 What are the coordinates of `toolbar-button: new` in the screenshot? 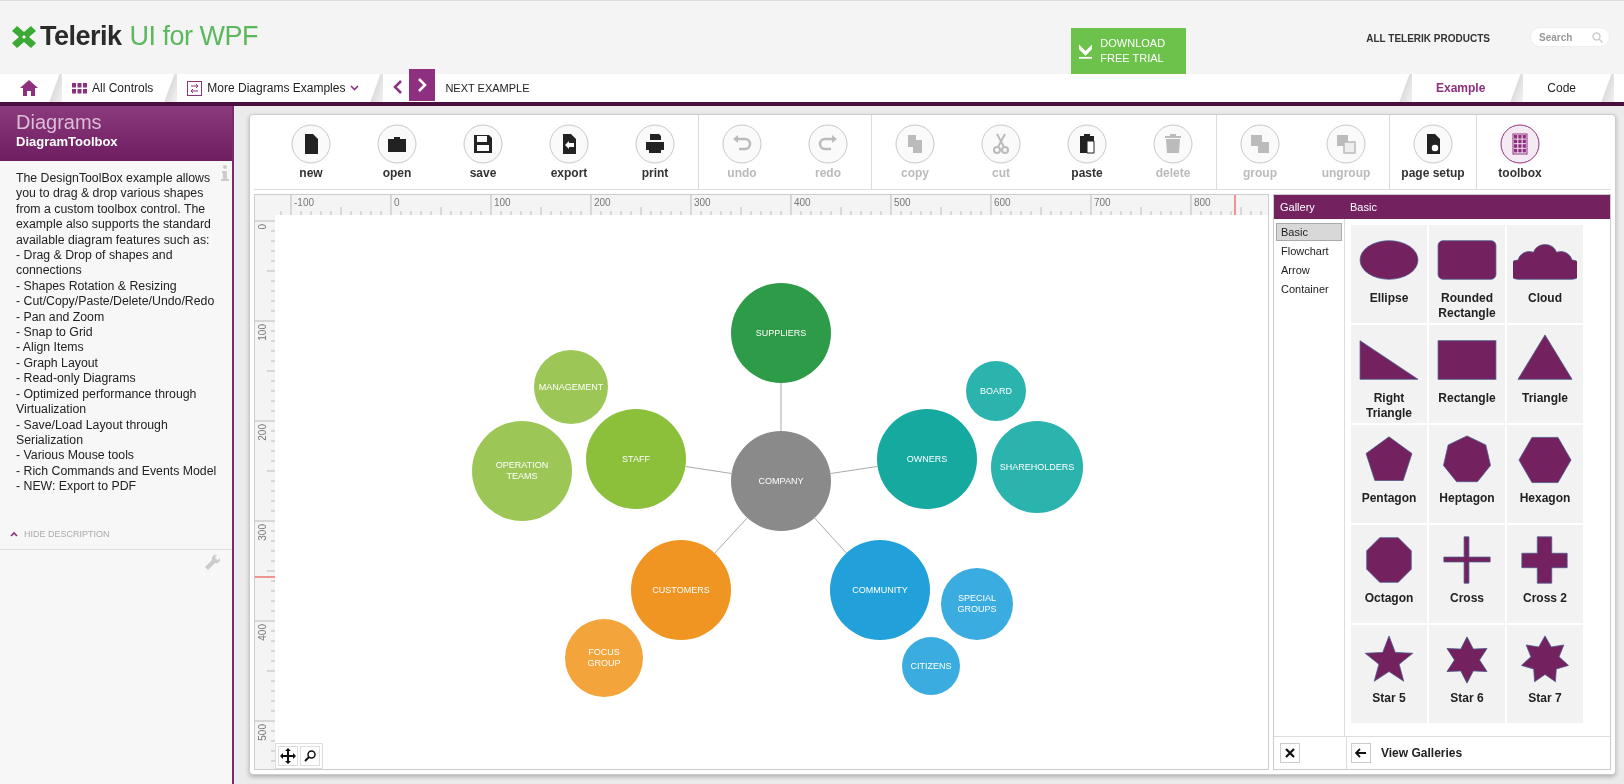 It's located at (311, 152).